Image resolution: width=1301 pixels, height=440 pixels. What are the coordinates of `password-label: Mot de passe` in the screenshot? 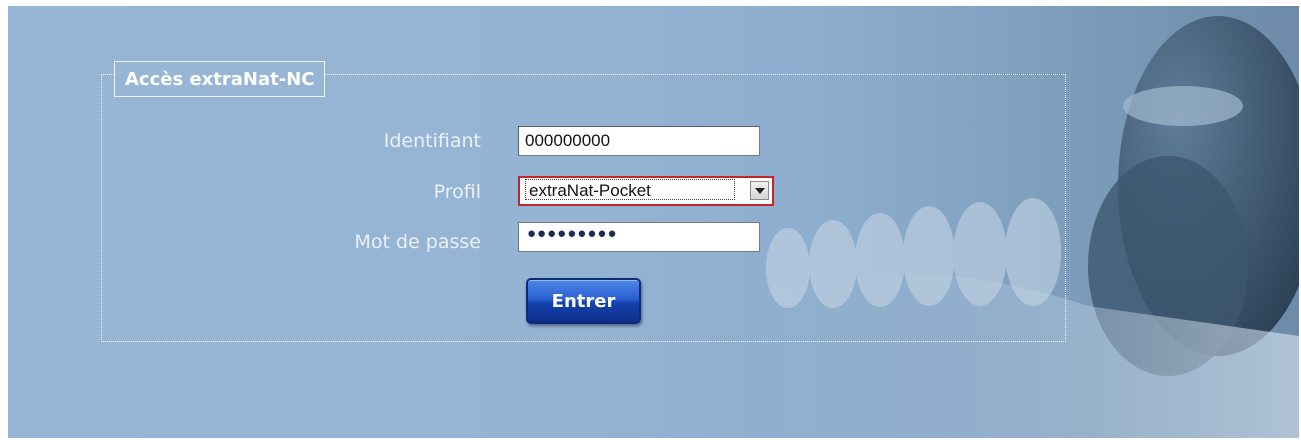 It's located at (418, 242).